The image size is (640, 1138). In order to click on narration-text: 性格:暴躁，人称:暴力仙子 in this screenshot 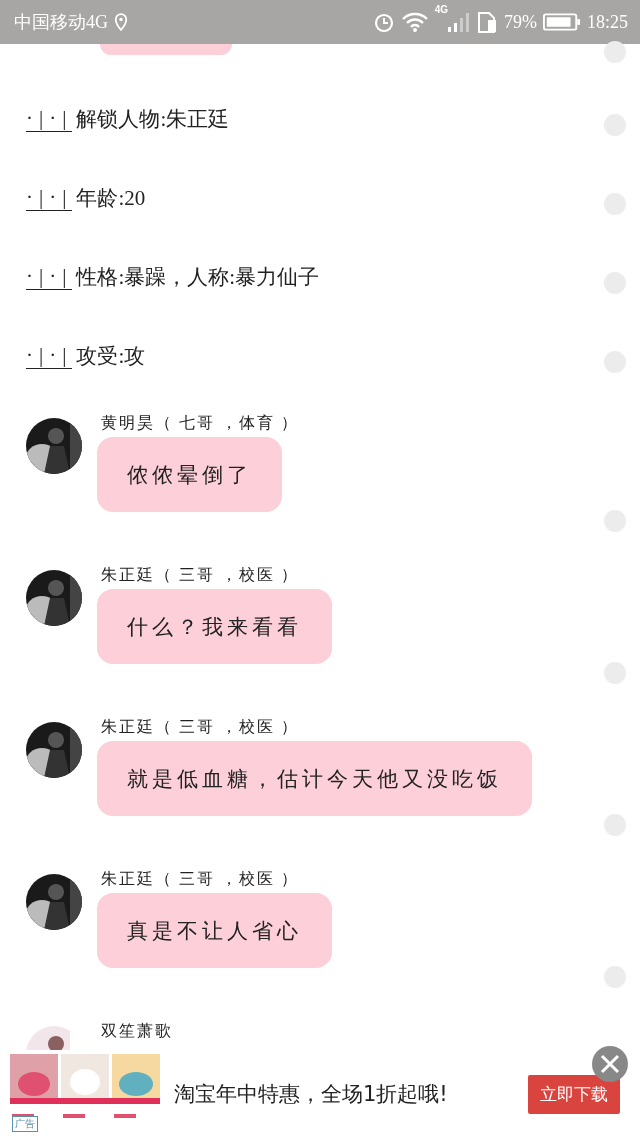, I will do `click(198, 277)`.